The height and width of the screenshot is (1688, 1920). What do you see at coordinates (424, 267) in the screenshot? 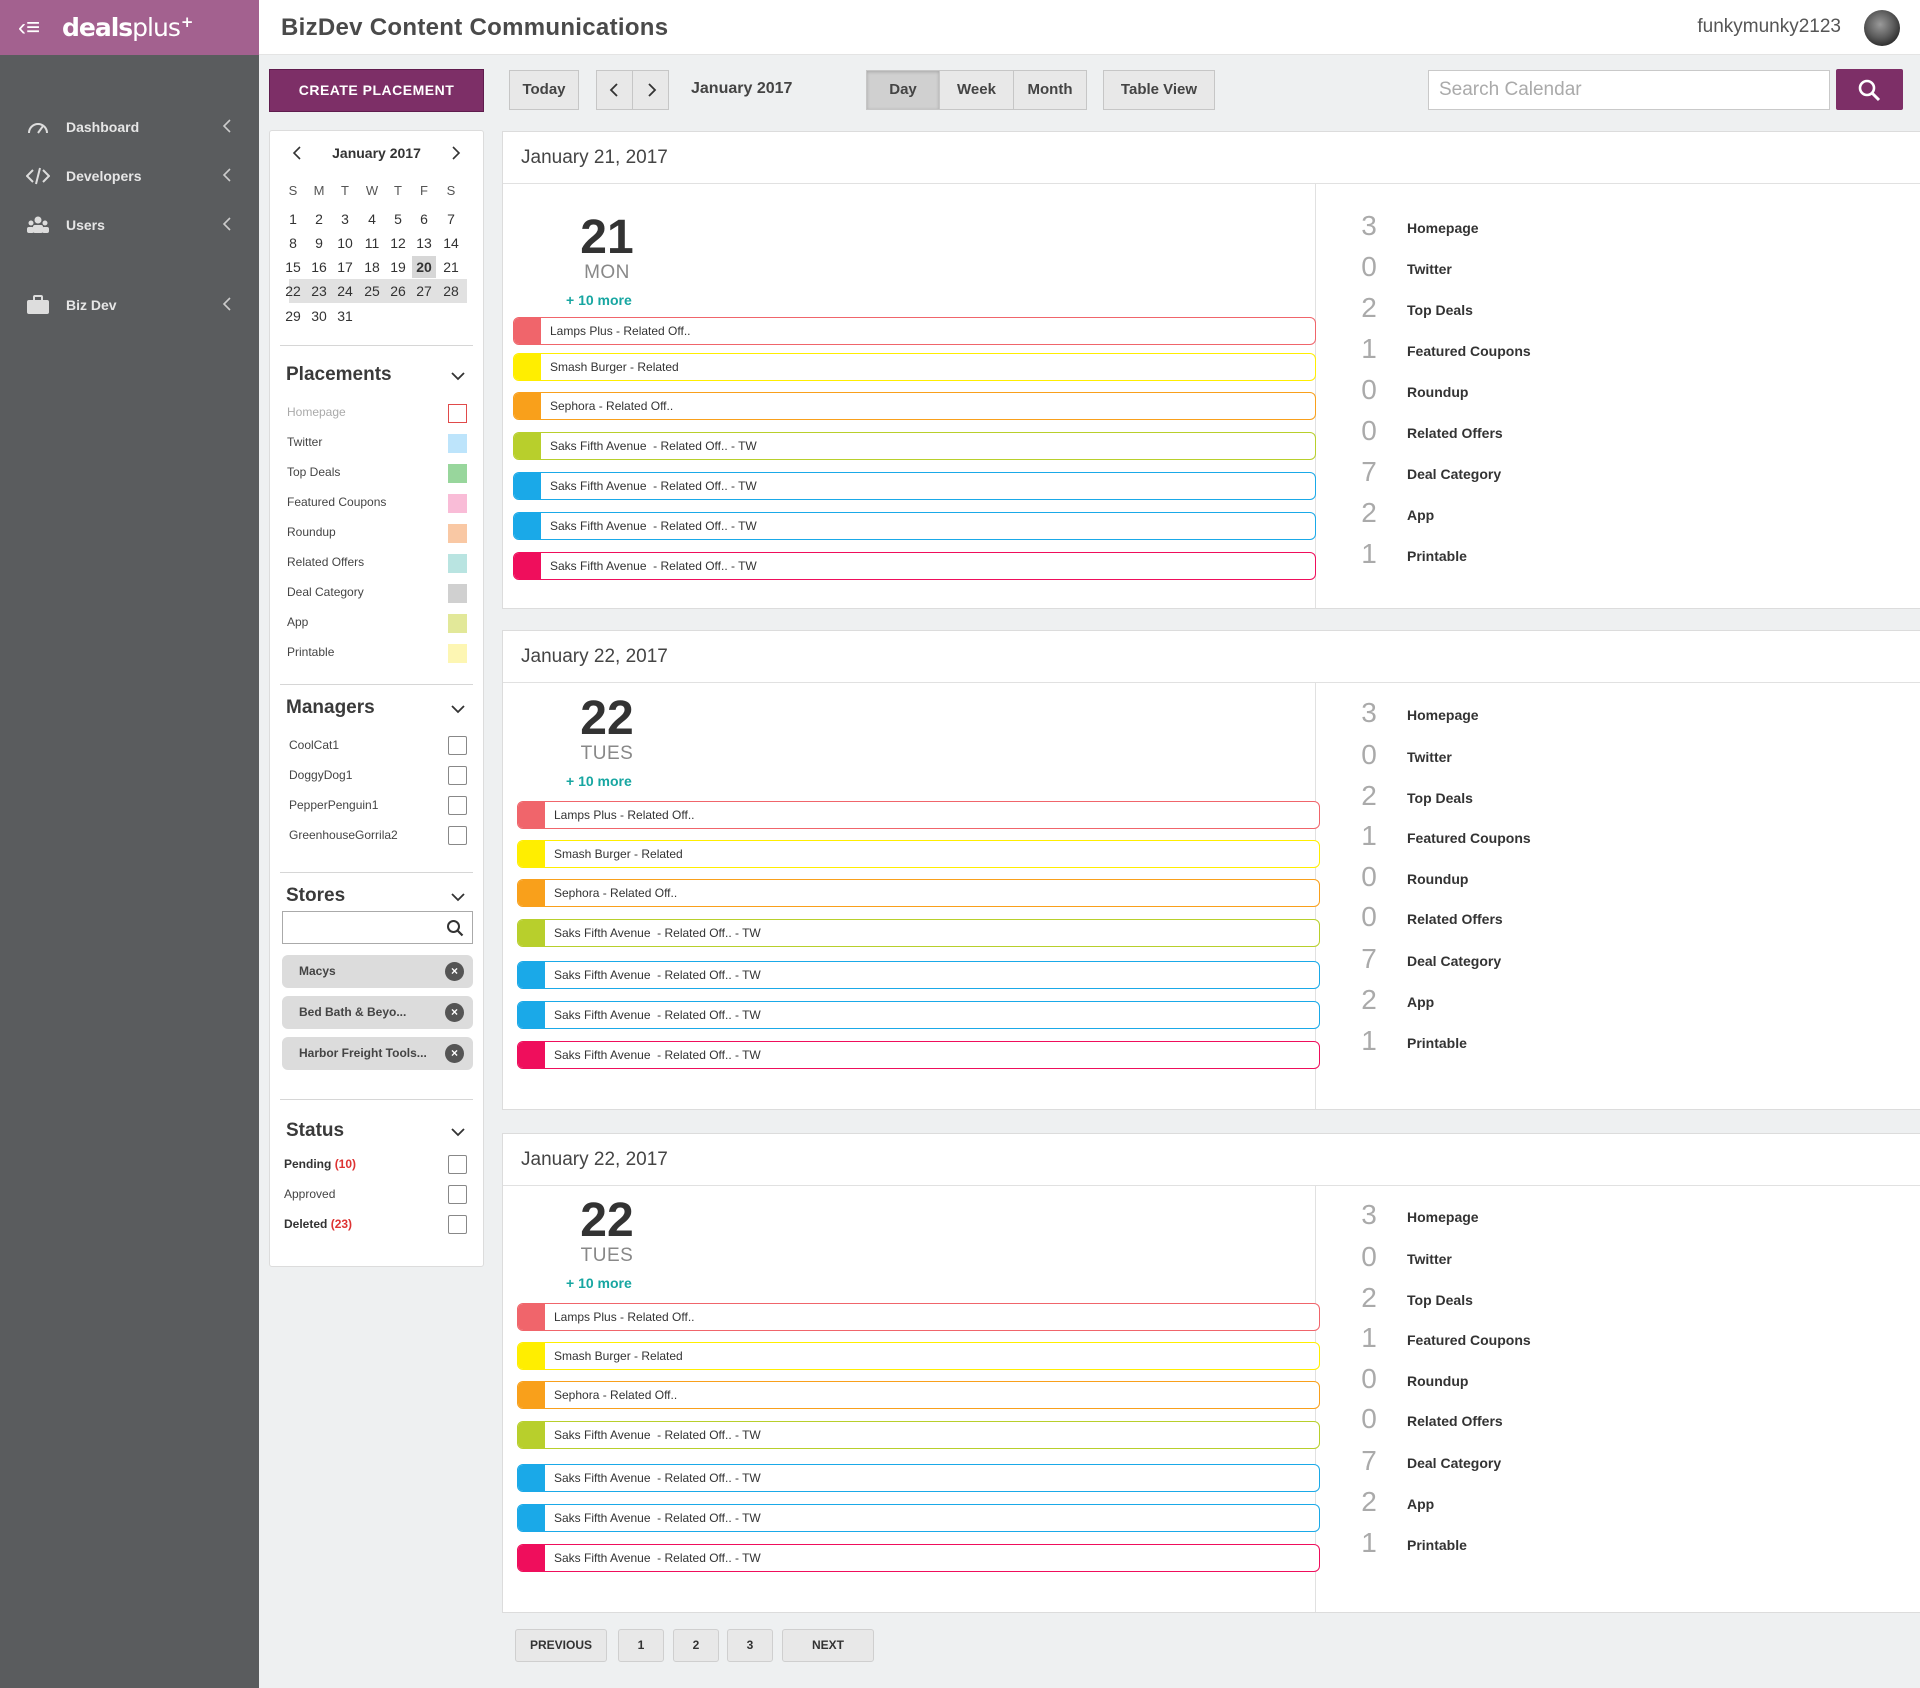
I see `mini-calendar-day-selected: 20` at bounding box center [424, 267].